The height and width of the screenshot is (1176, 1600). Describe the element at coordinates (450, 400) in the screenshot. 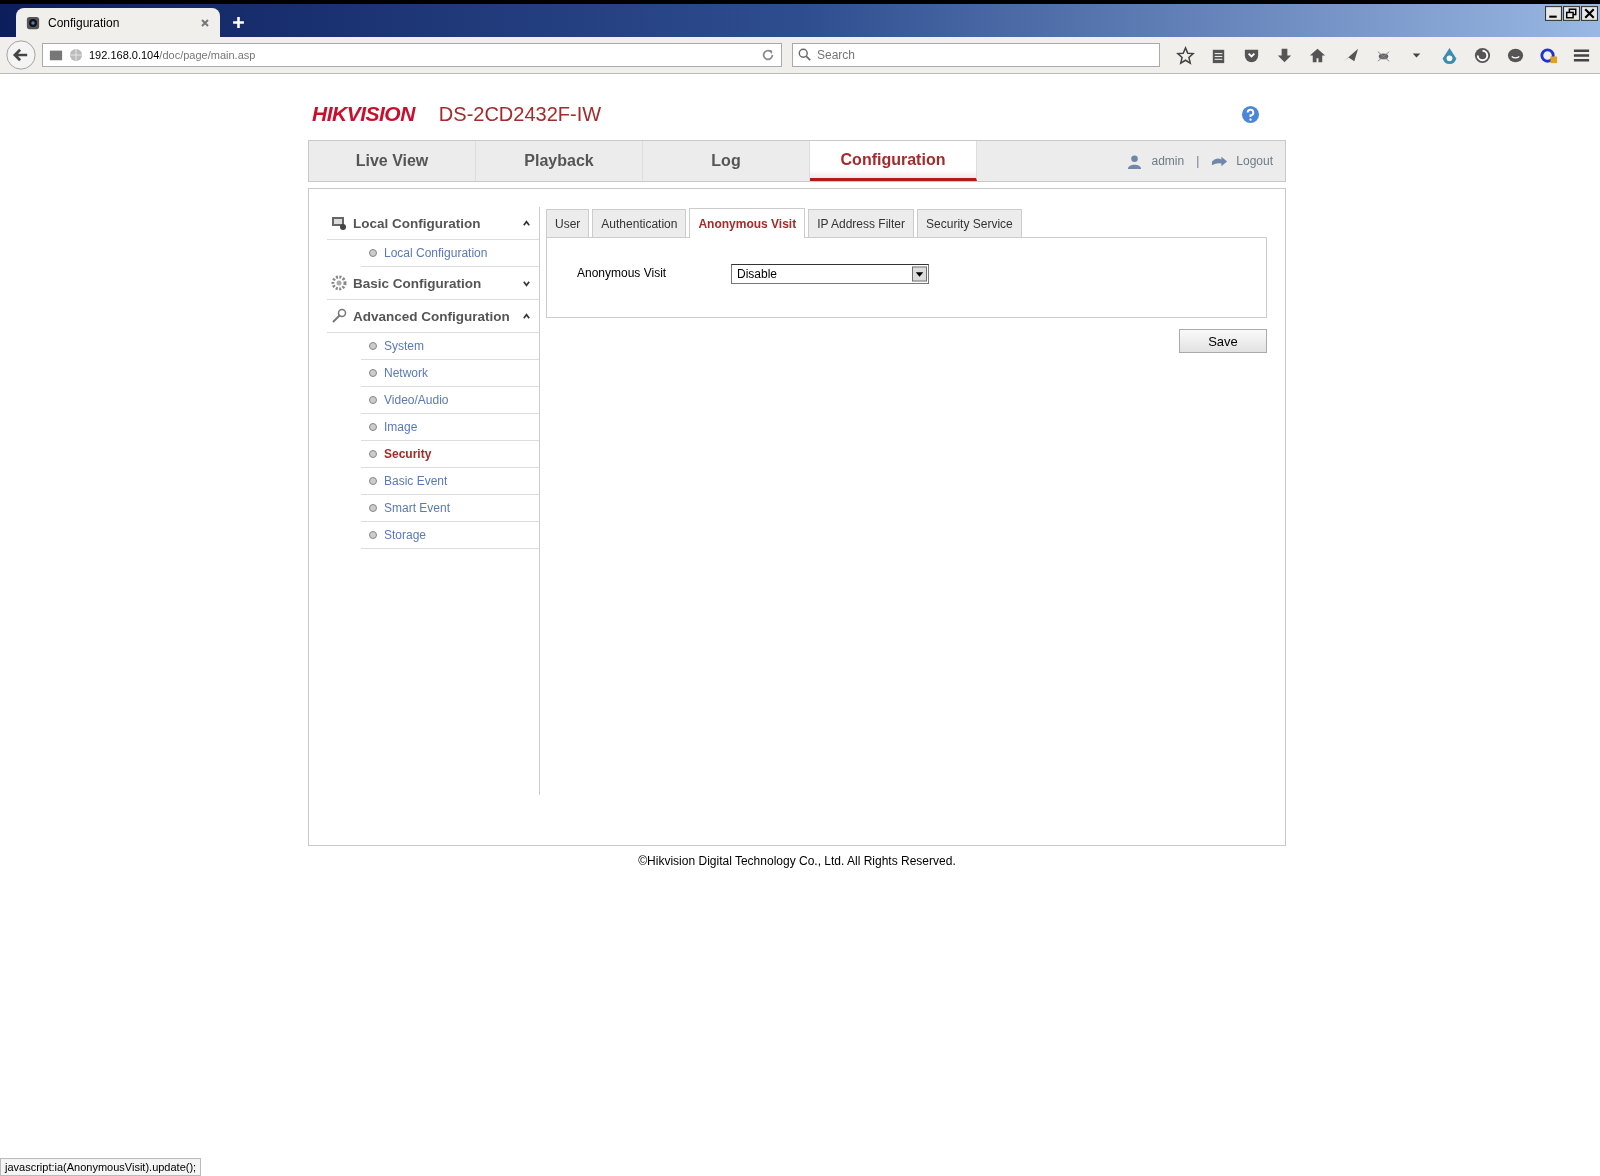

I see `sidebar-item: Video/Audio` at that location.